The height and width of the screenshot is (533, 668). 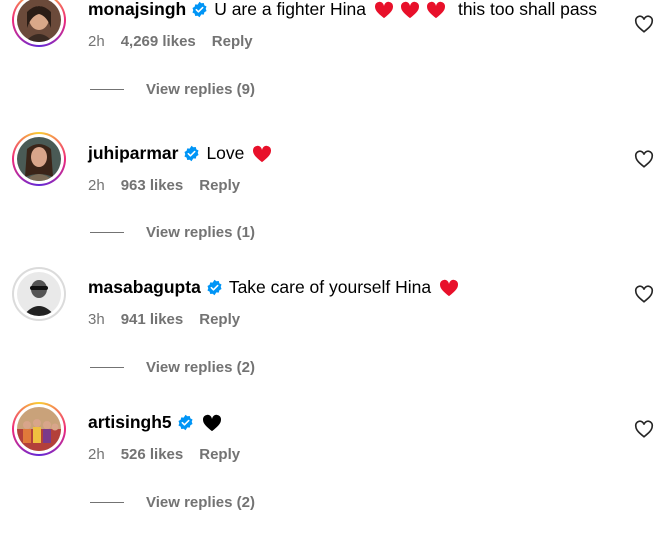 I want to click on black-heart-emoji-icon, so click(x=211, y=422).